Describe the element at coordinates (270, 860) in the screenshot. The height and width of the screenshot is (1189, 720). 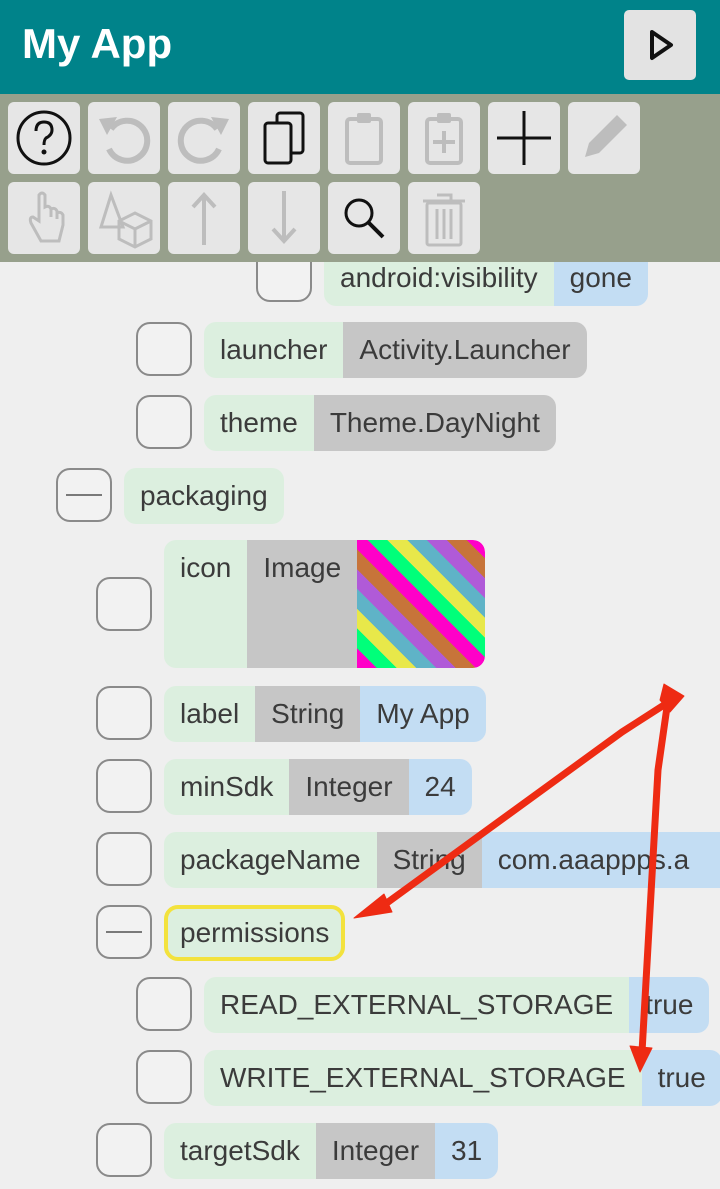
I see `node-key: packageName` at that location.